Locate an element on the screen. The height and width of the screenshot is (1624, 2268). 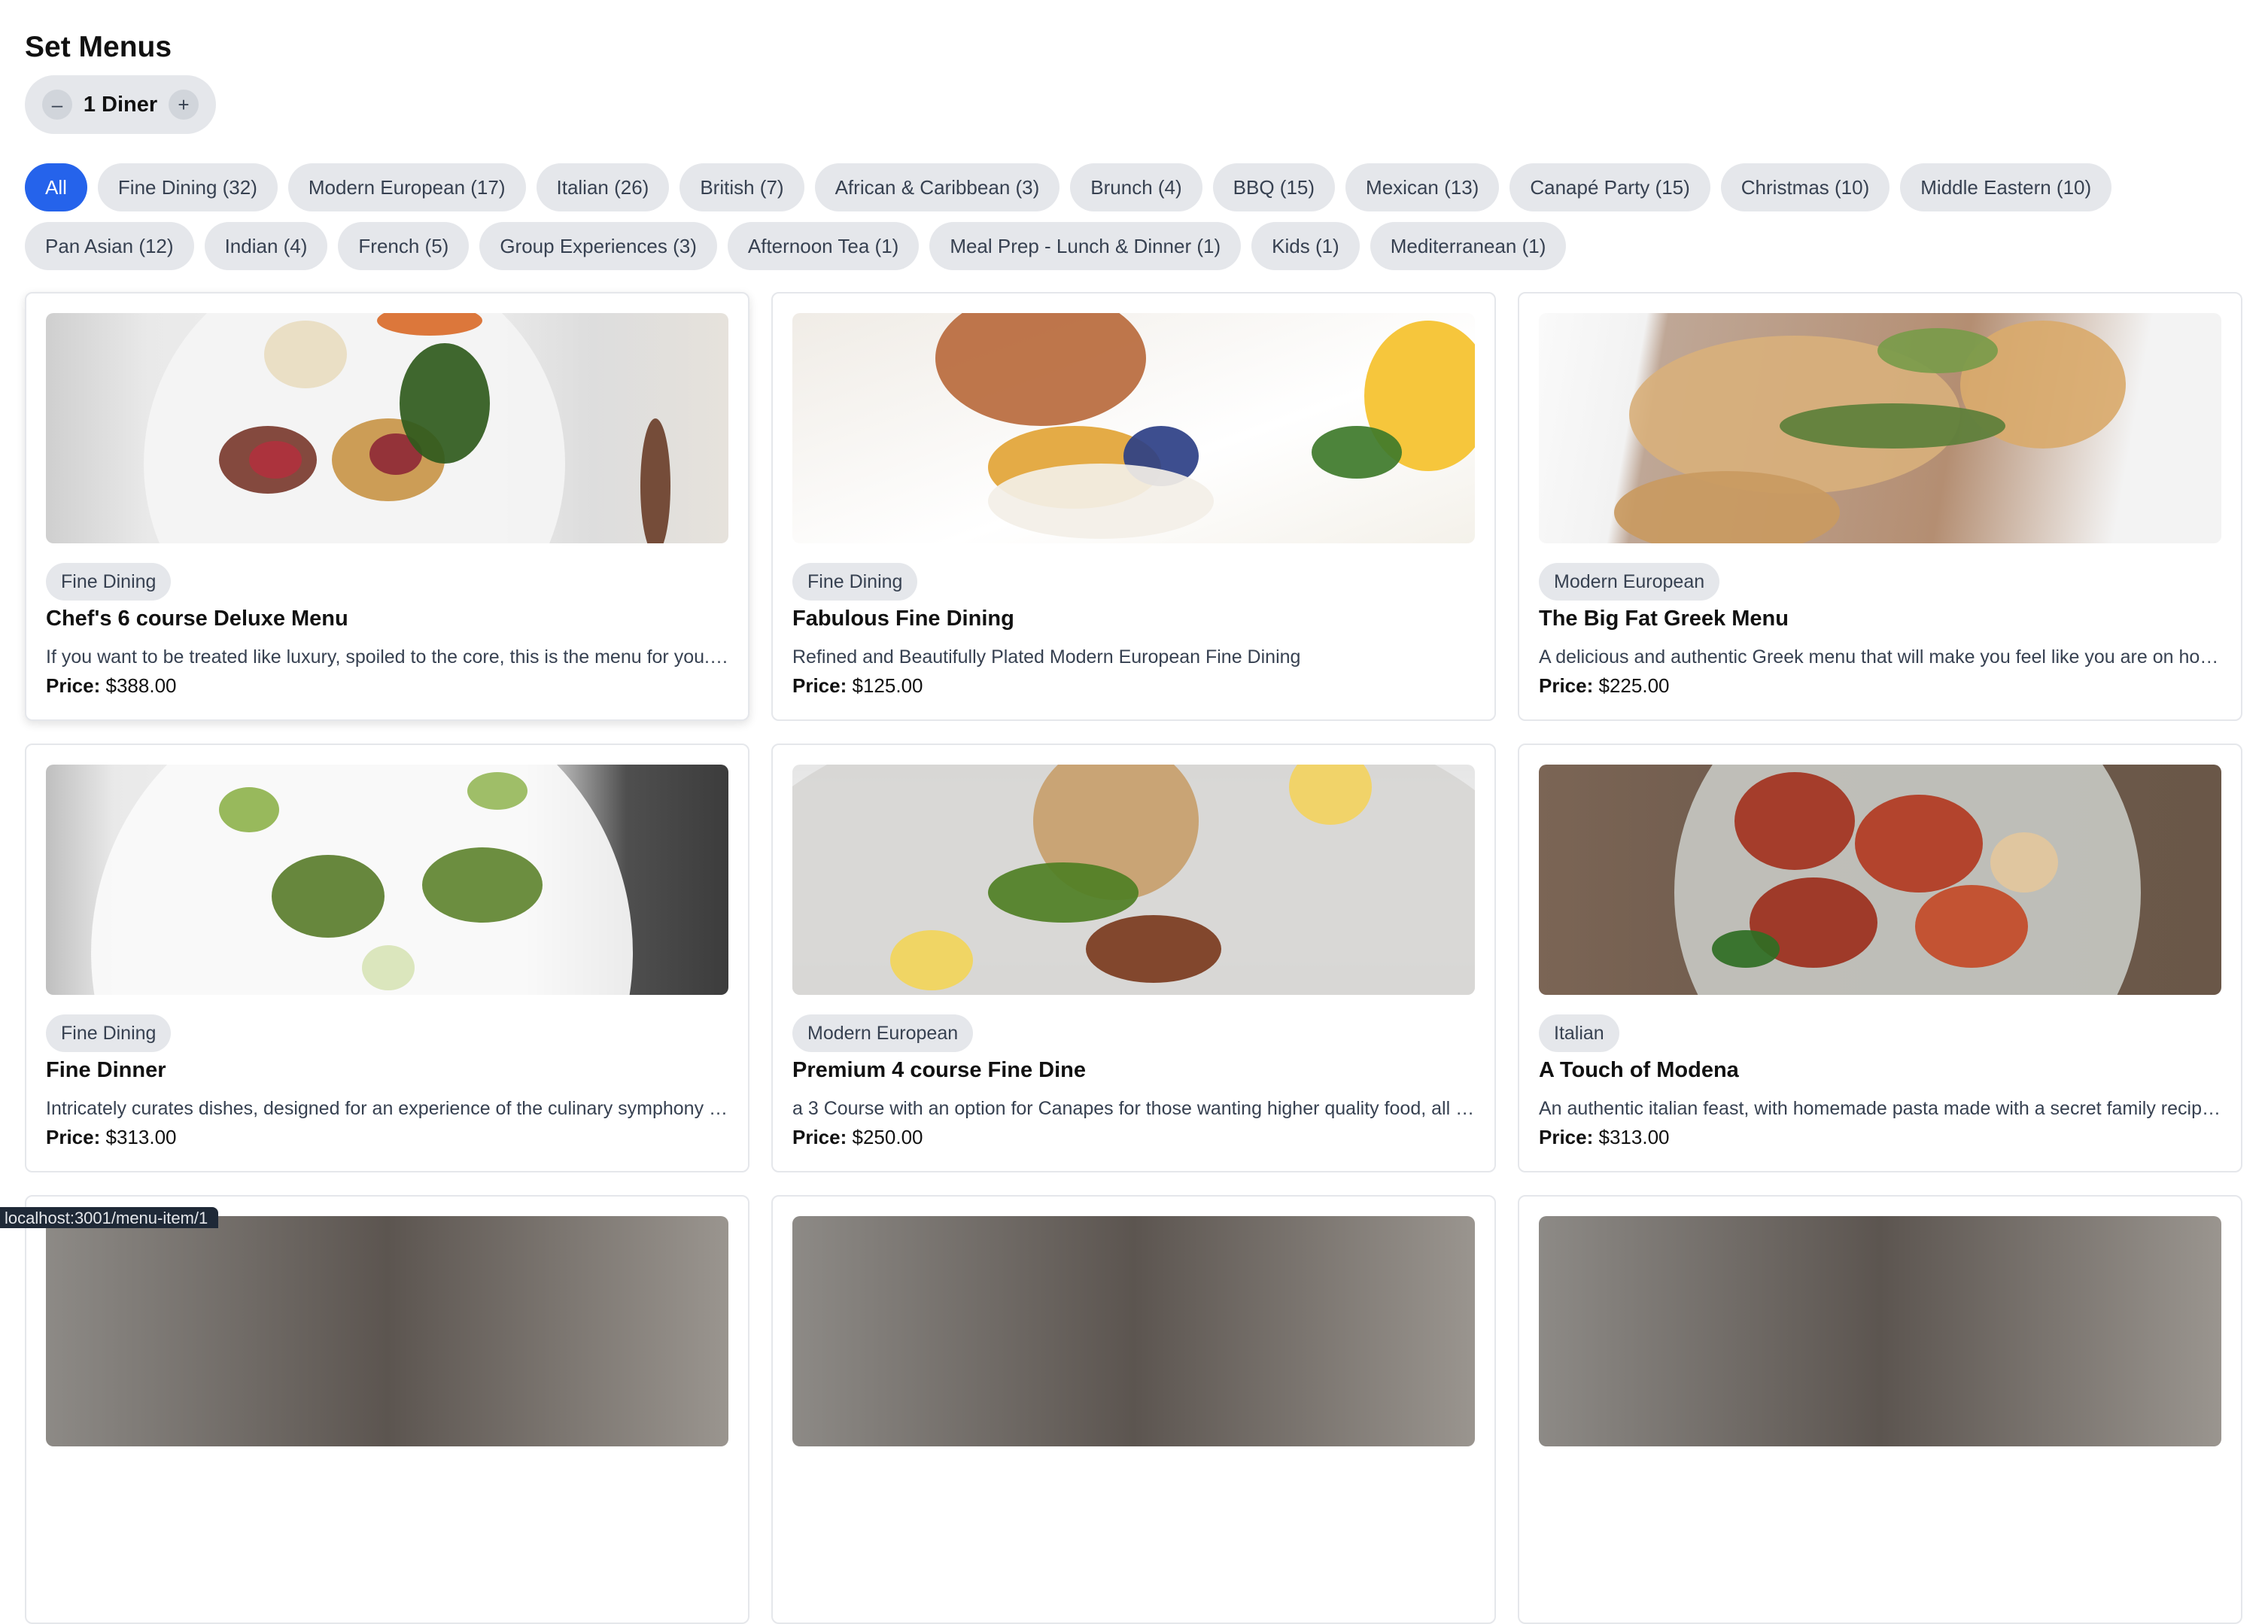
menu-price: Price: $125.00 is located at coordinates (1133, 685).